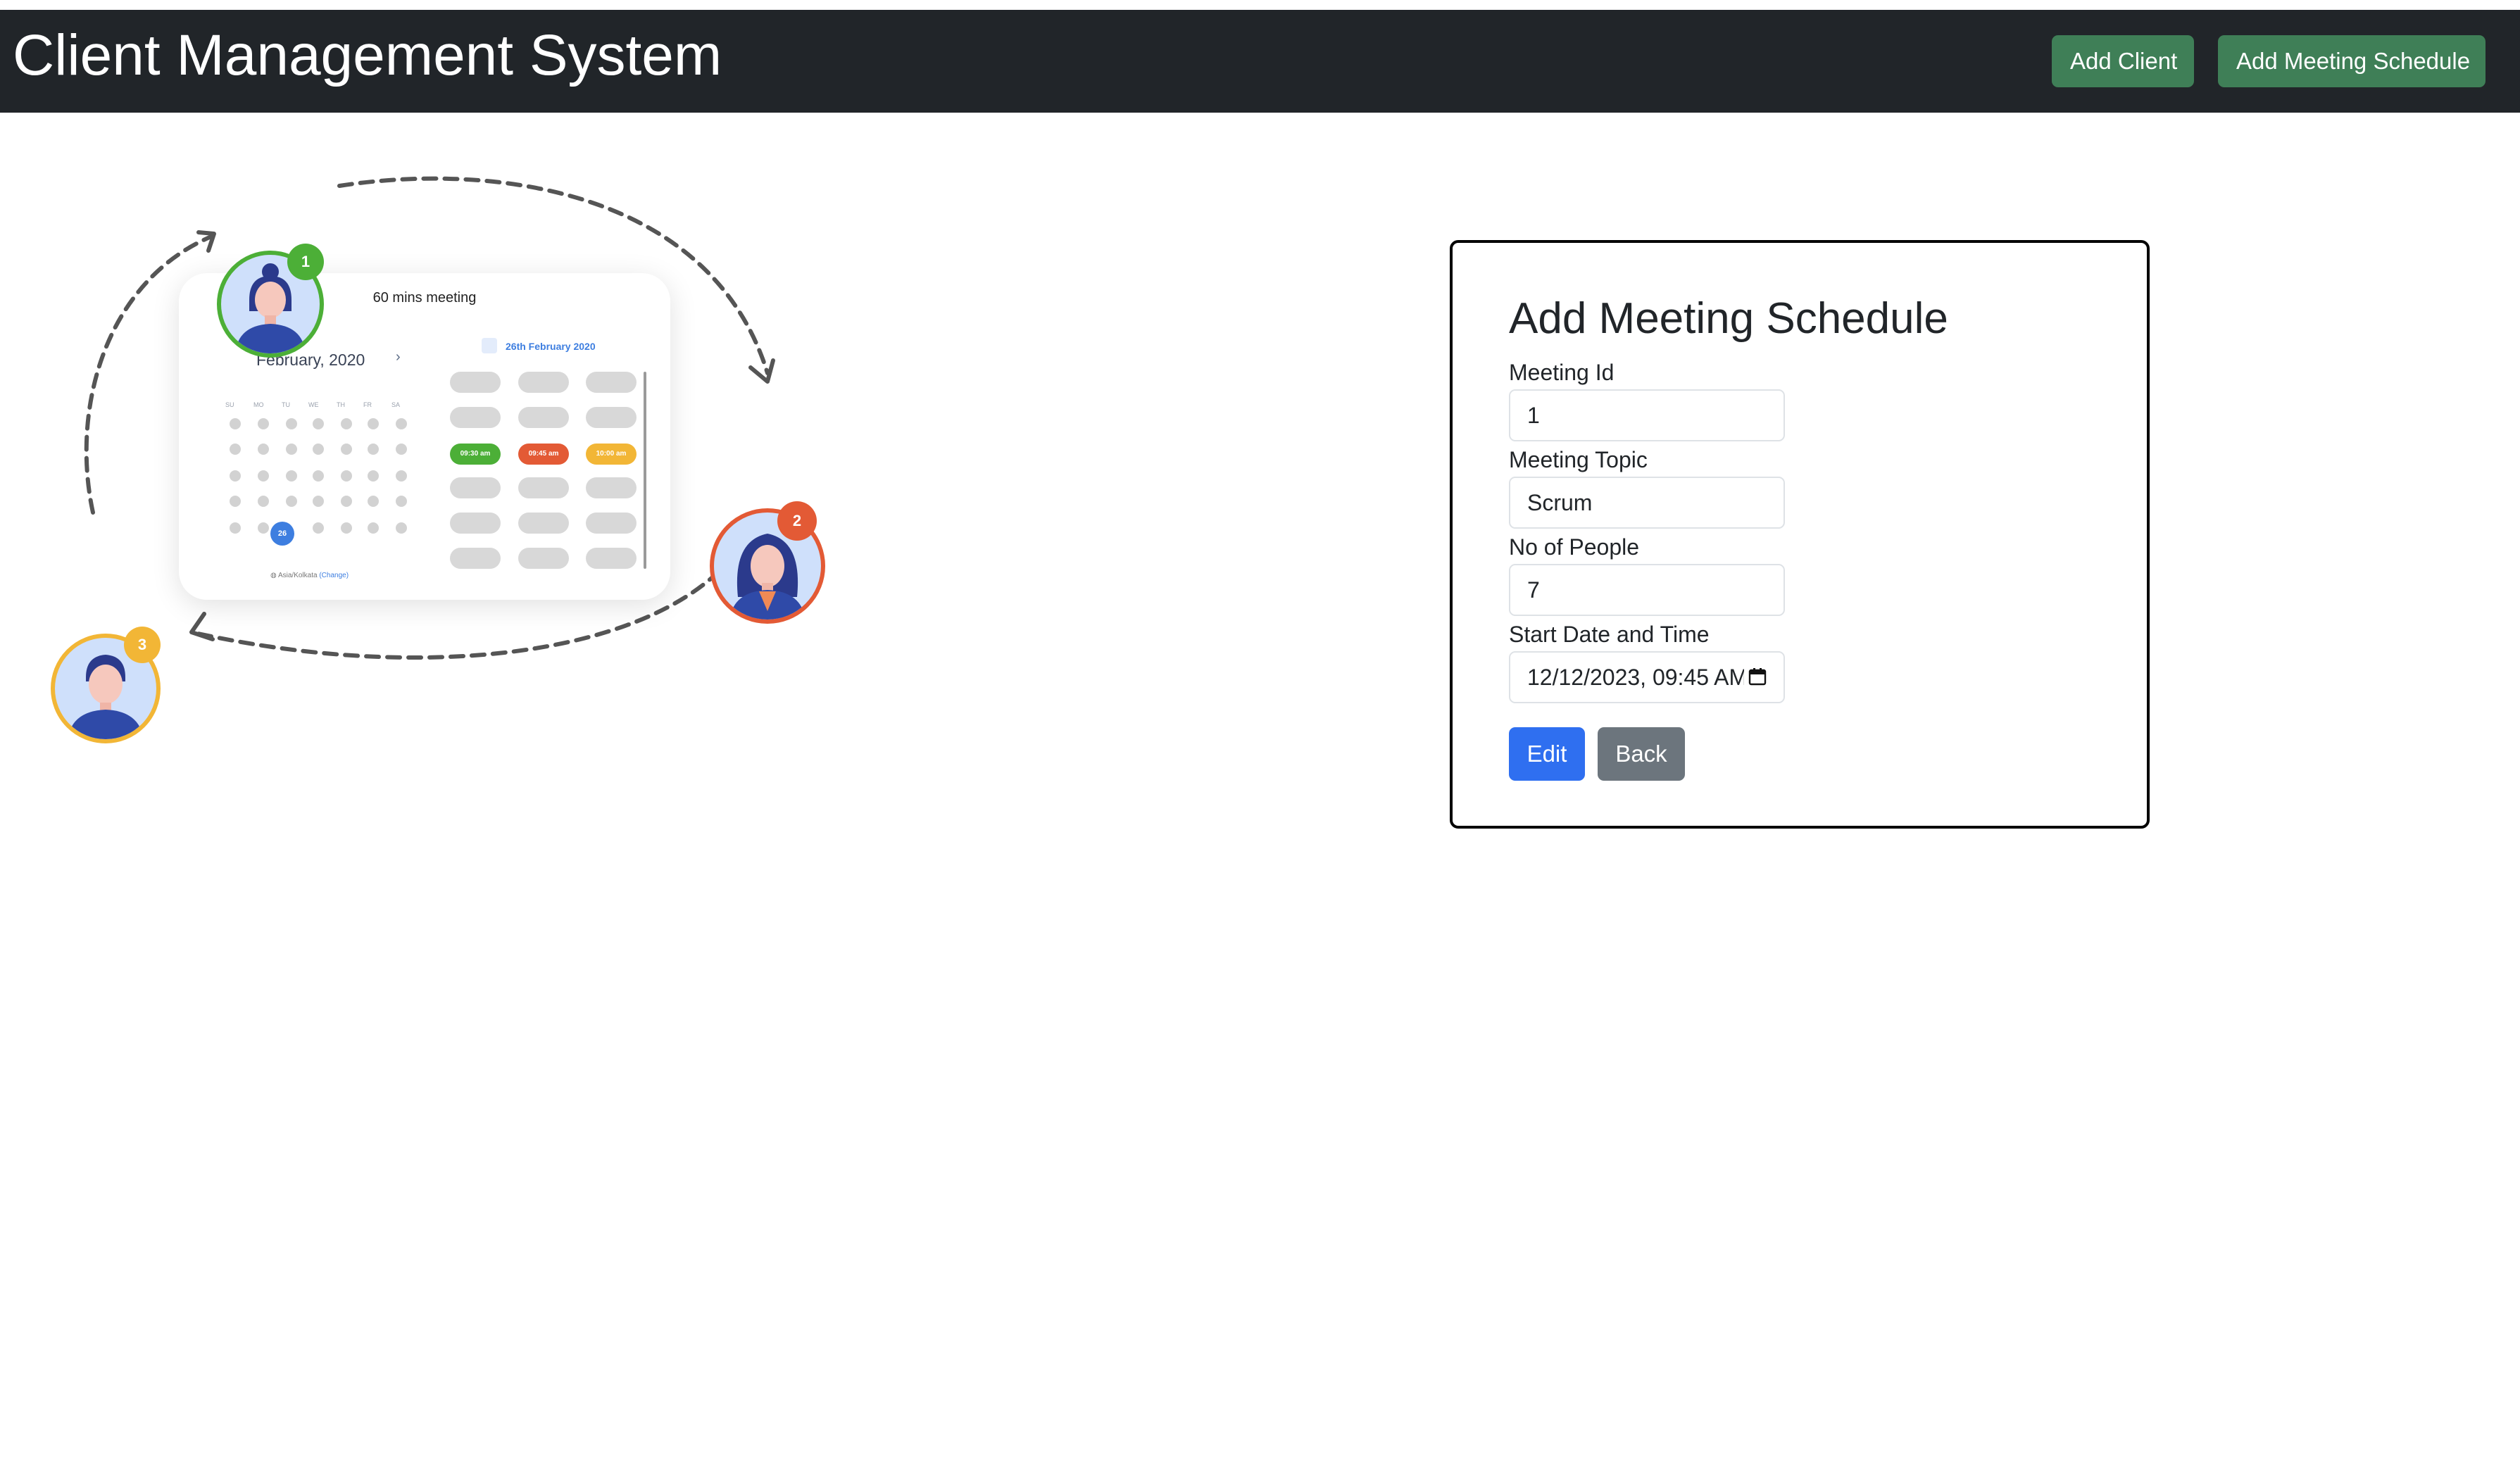 The image size is (2520, 1465). What do you see at coordinates (305, 262) in the screenshot?
I see `badge: 1` at bounding box center [305, 262].